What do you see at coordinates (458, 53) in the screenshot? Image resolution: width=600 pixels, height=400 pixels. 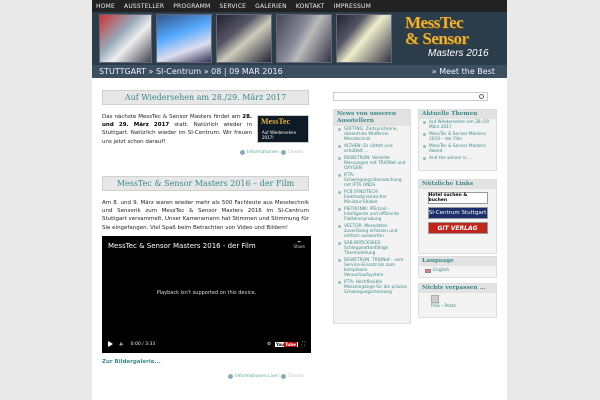 I see `logo-subtitle: Masters 2016` at bounding box center [458, 53].